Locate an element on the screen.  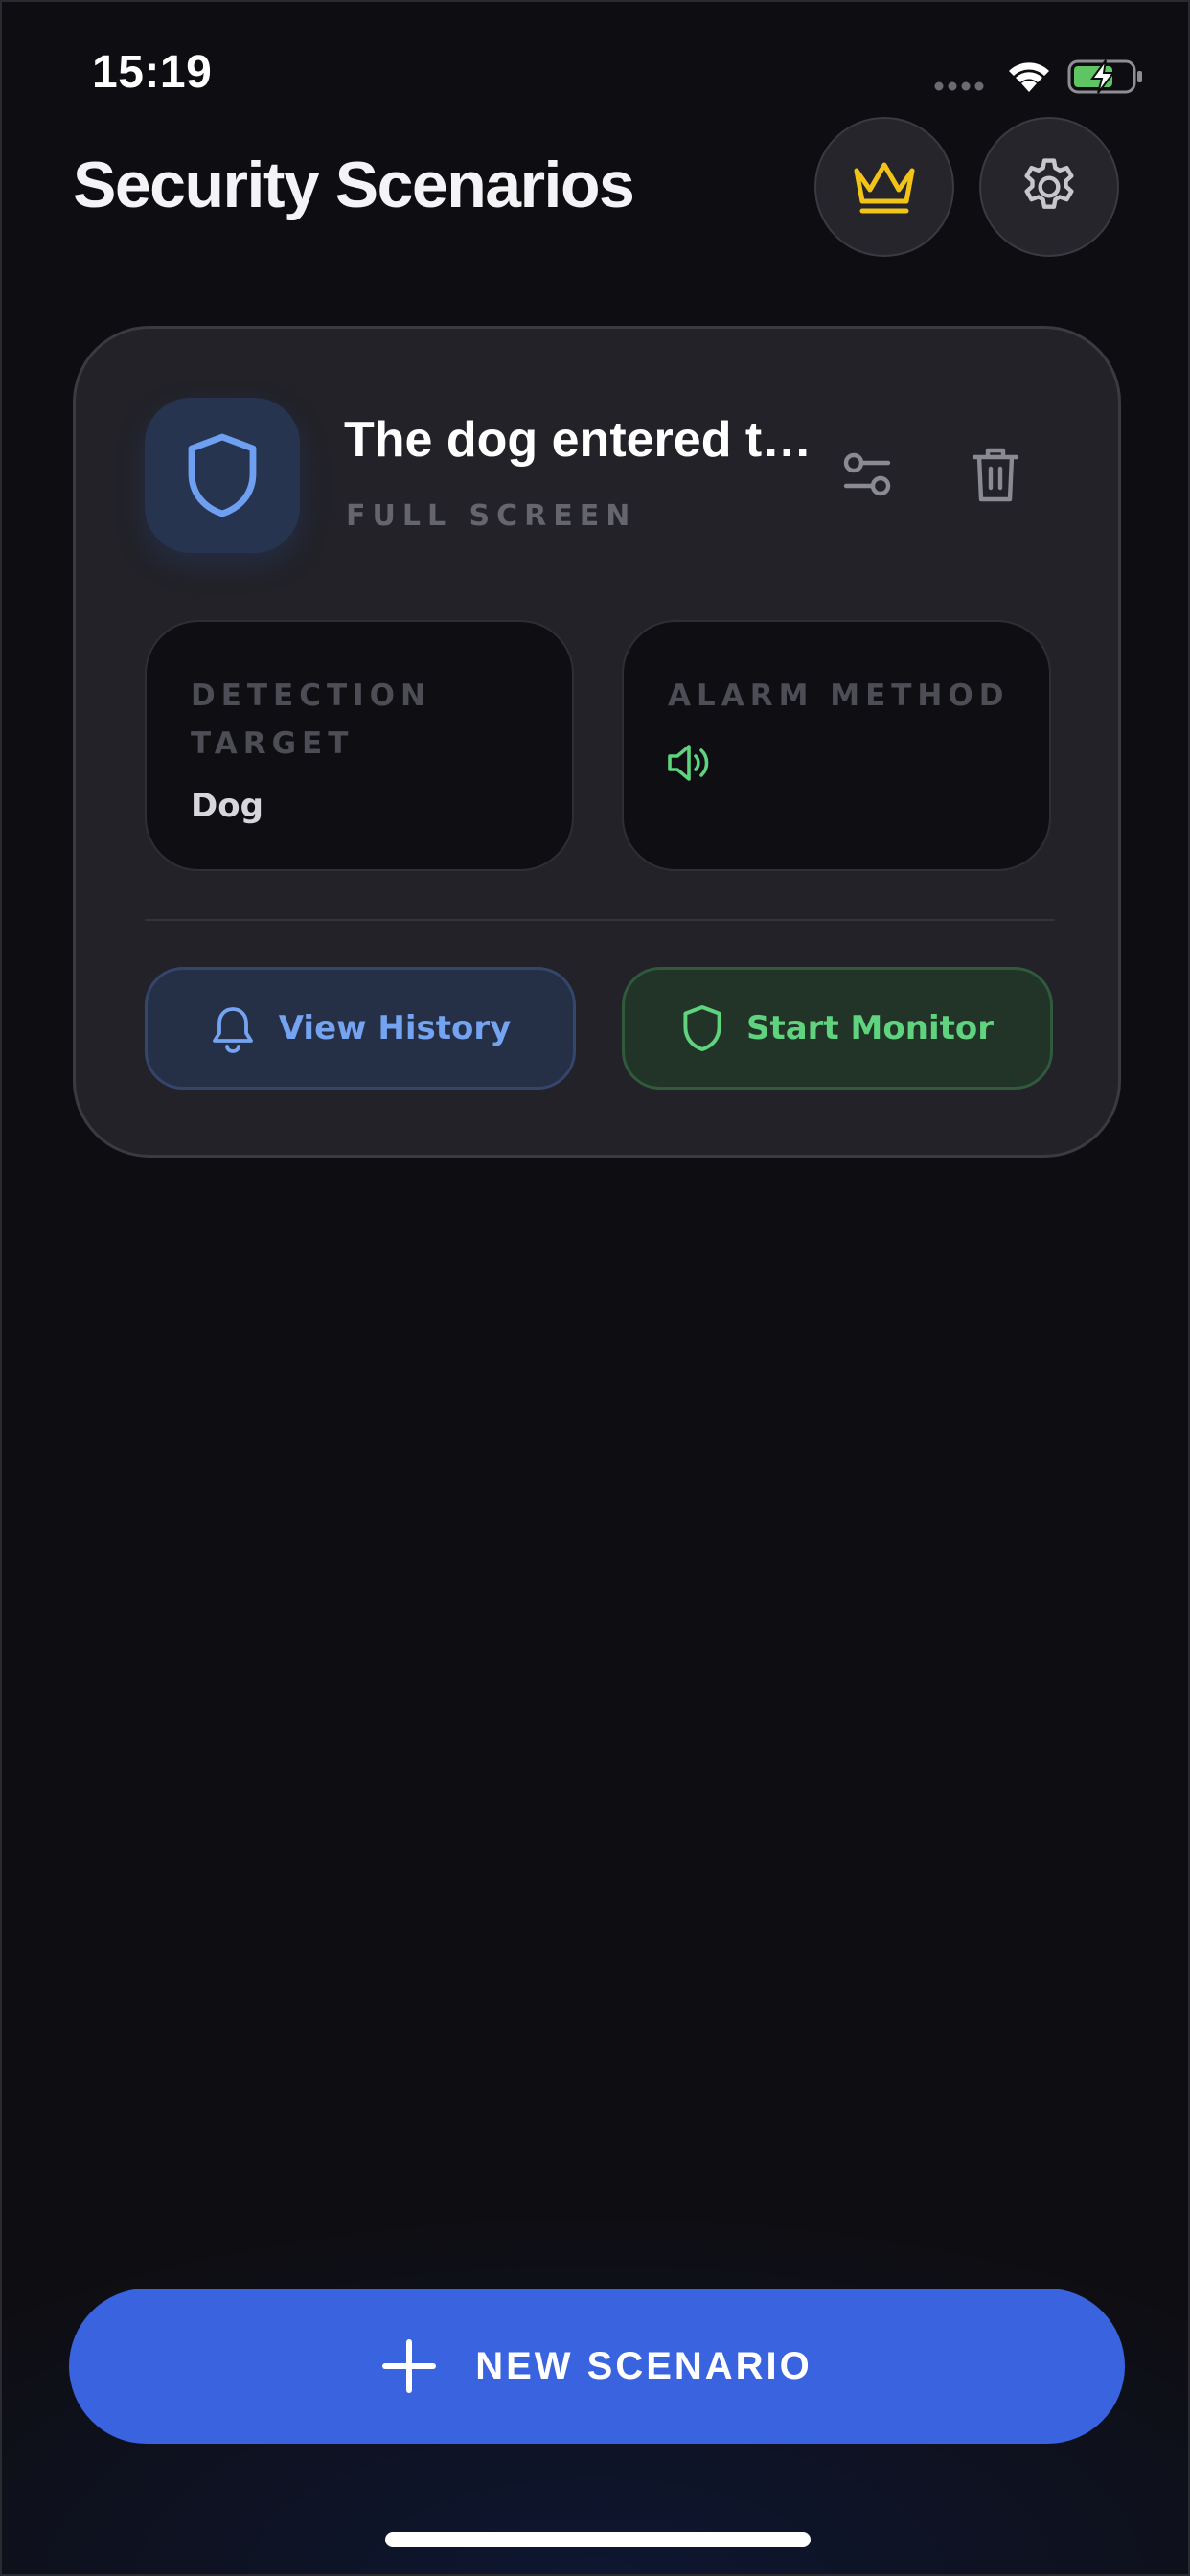
plus-icon is located at coordinates (410, 2366).